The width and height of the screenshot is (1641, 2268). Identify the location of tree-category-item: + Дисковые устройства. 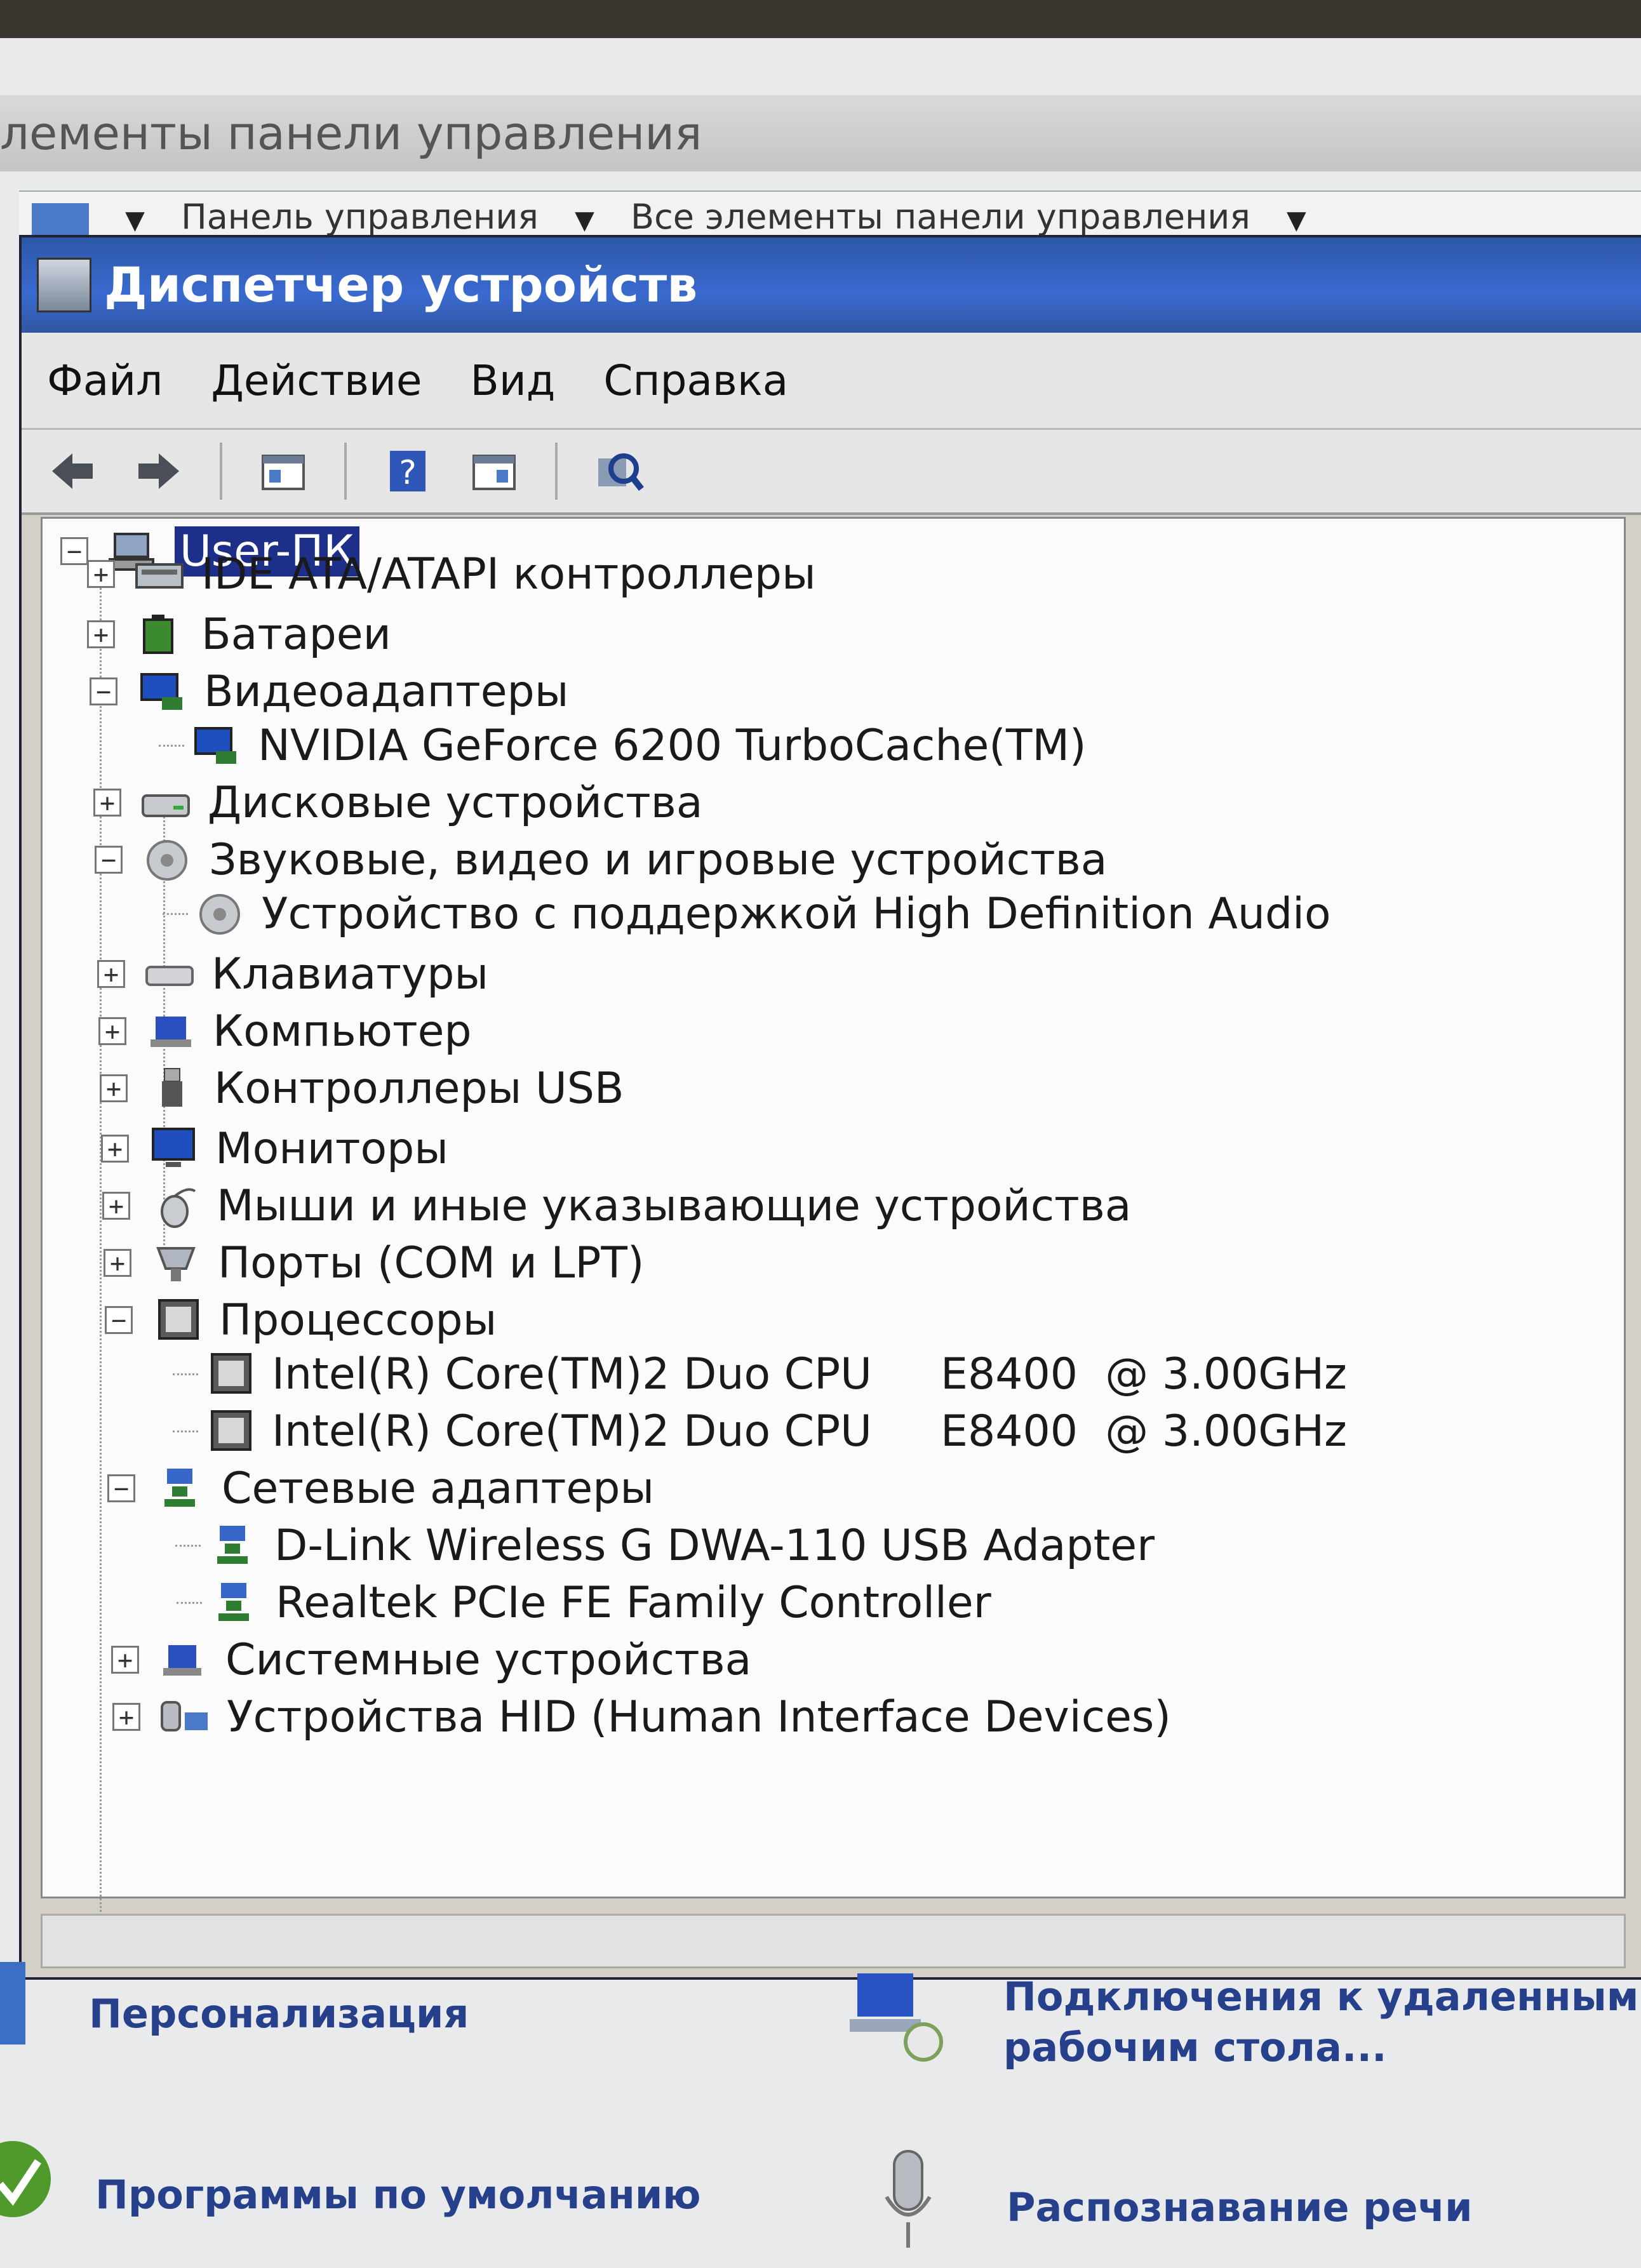
(398, 802).